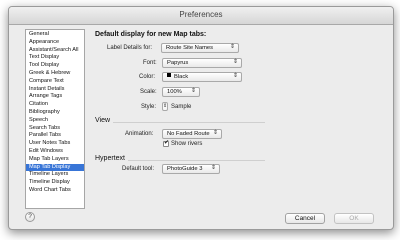 The width and height of the screenshot is (400, 240). Describe the element at coordinates (174, 92) in the screenshot. I see `scale-value: 100%` at that location.